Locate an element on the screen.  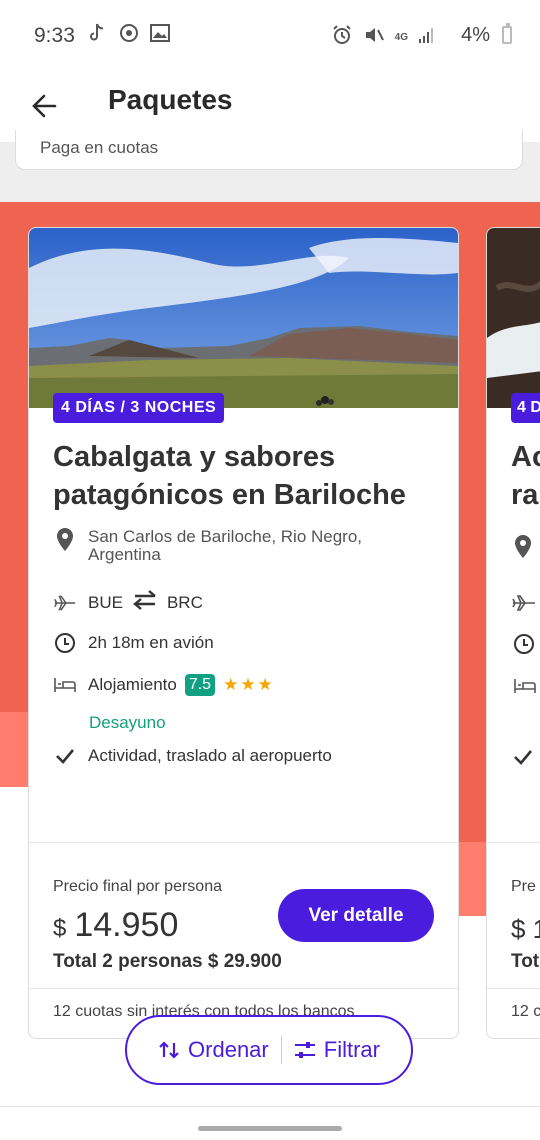
swap-arrows-icon is located at coordinates (145, 602).